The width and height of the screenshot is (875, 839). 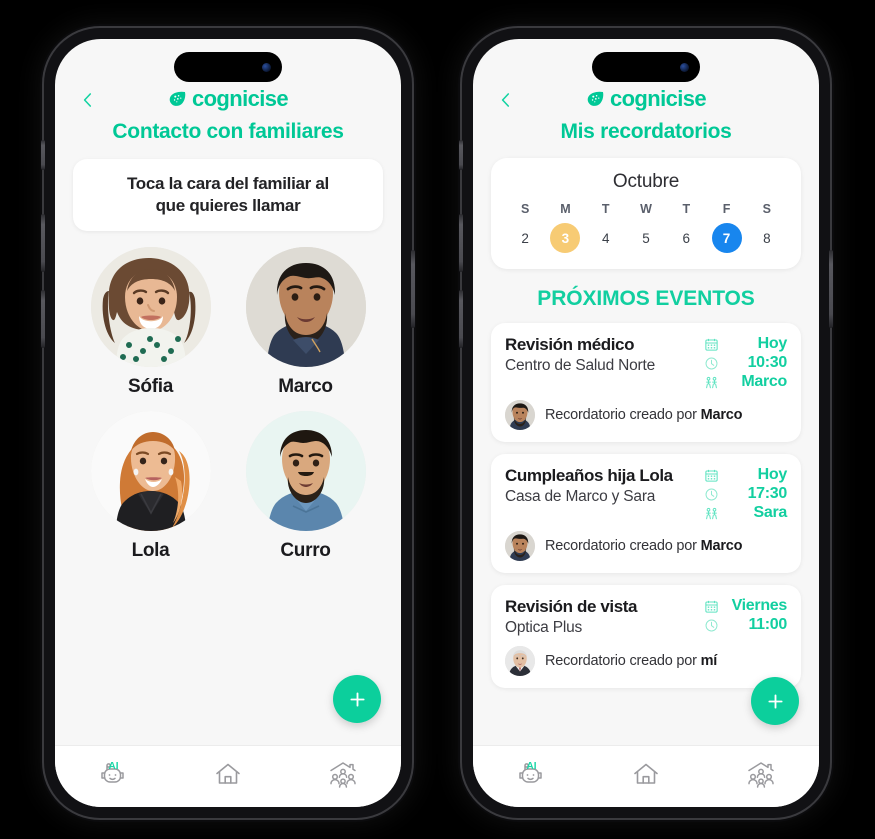 I want to click on leaf-brain-logo-icon, so click(x=177, y=98).